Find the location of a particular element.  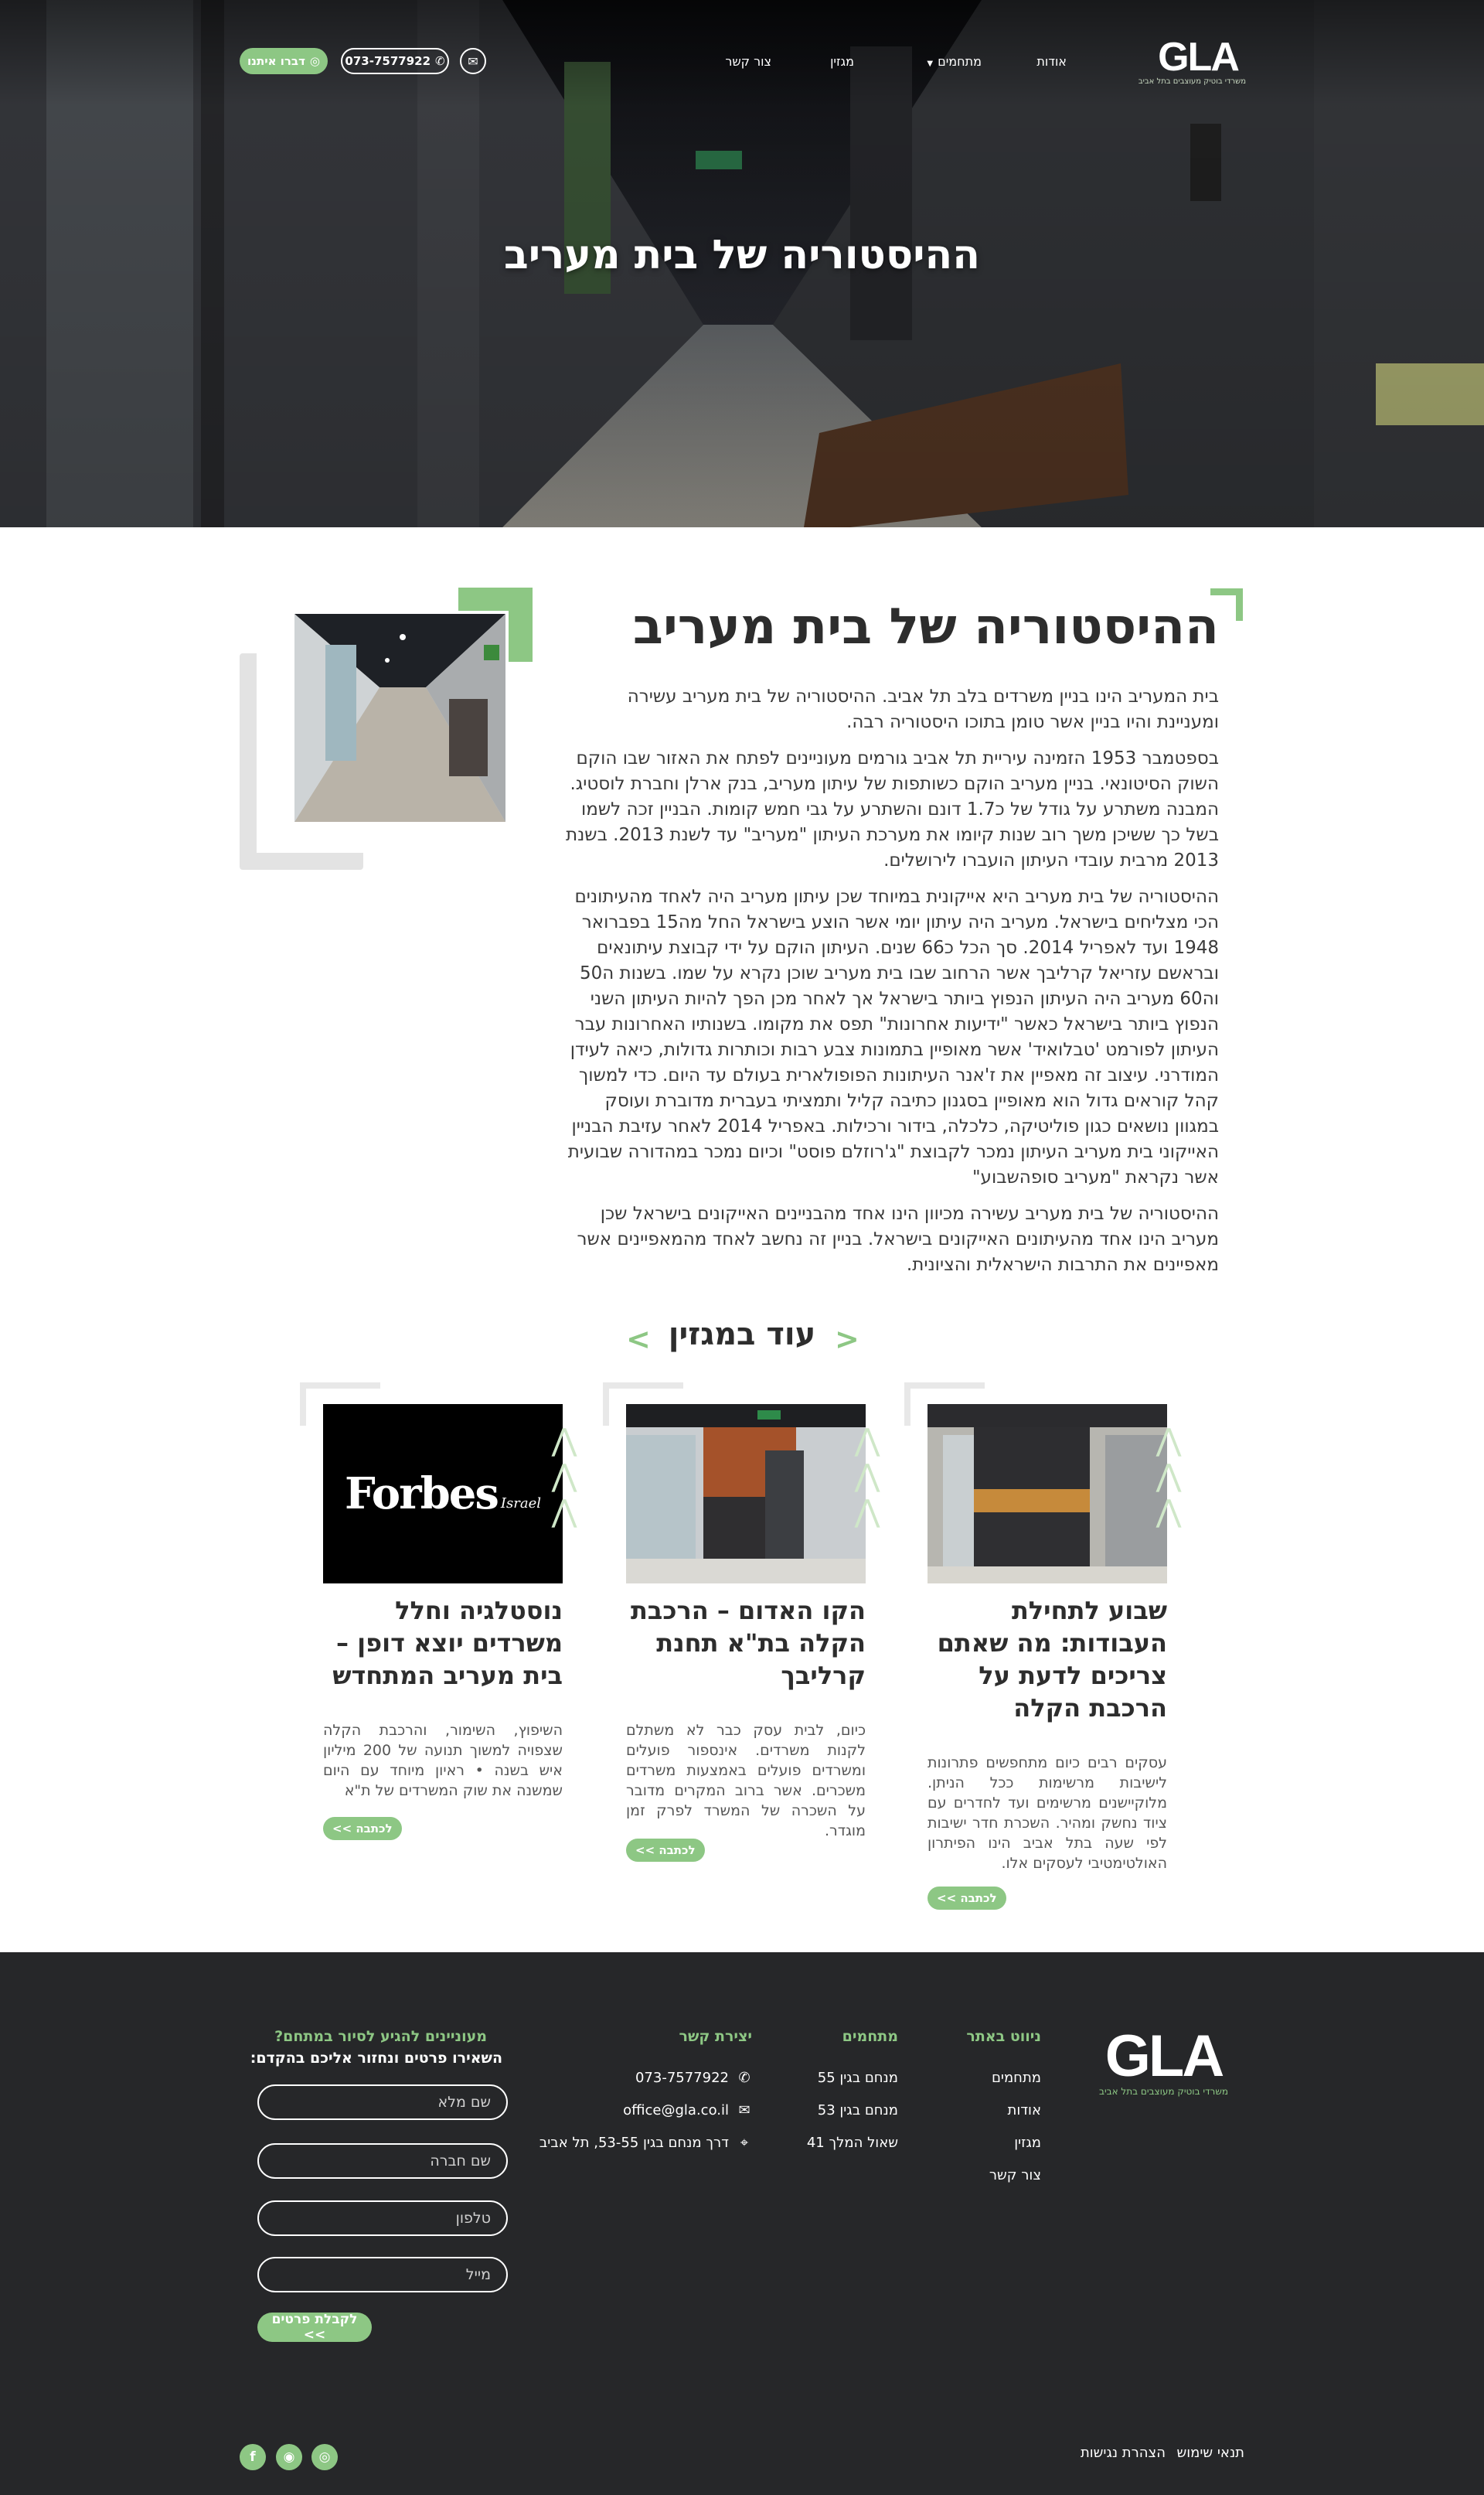

article-title: ההיסטוריה של בית מעריב is located at coordinates (925, 627).